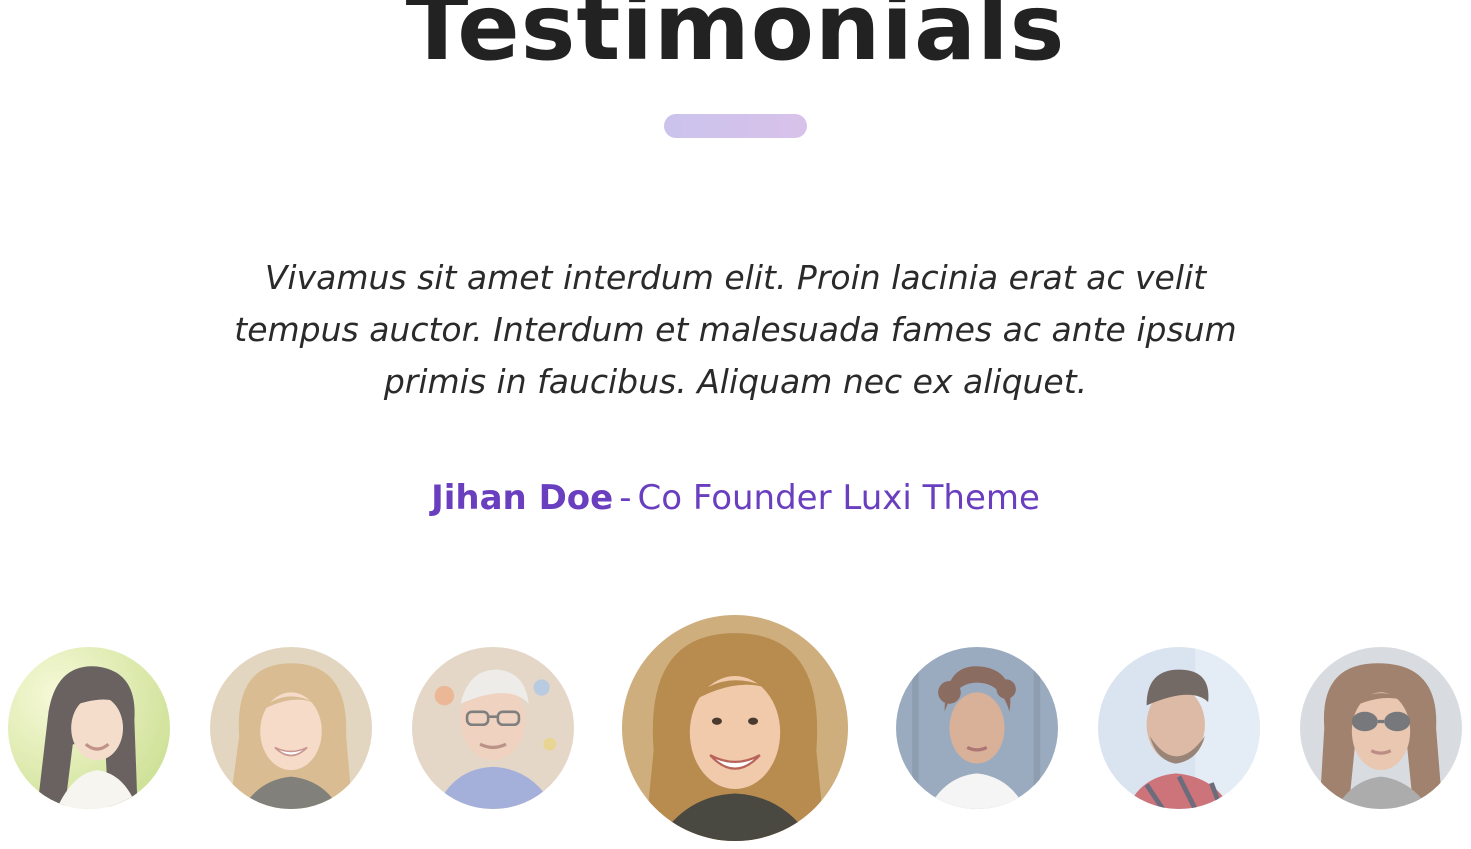 Image resolution: width=1471 pixels, height=849 pixels. What do you see at coordinates (1381, 728) in the screenshot?
I see `avatar-woman-sunglasses-icon` at bounding box center [1381, 728].